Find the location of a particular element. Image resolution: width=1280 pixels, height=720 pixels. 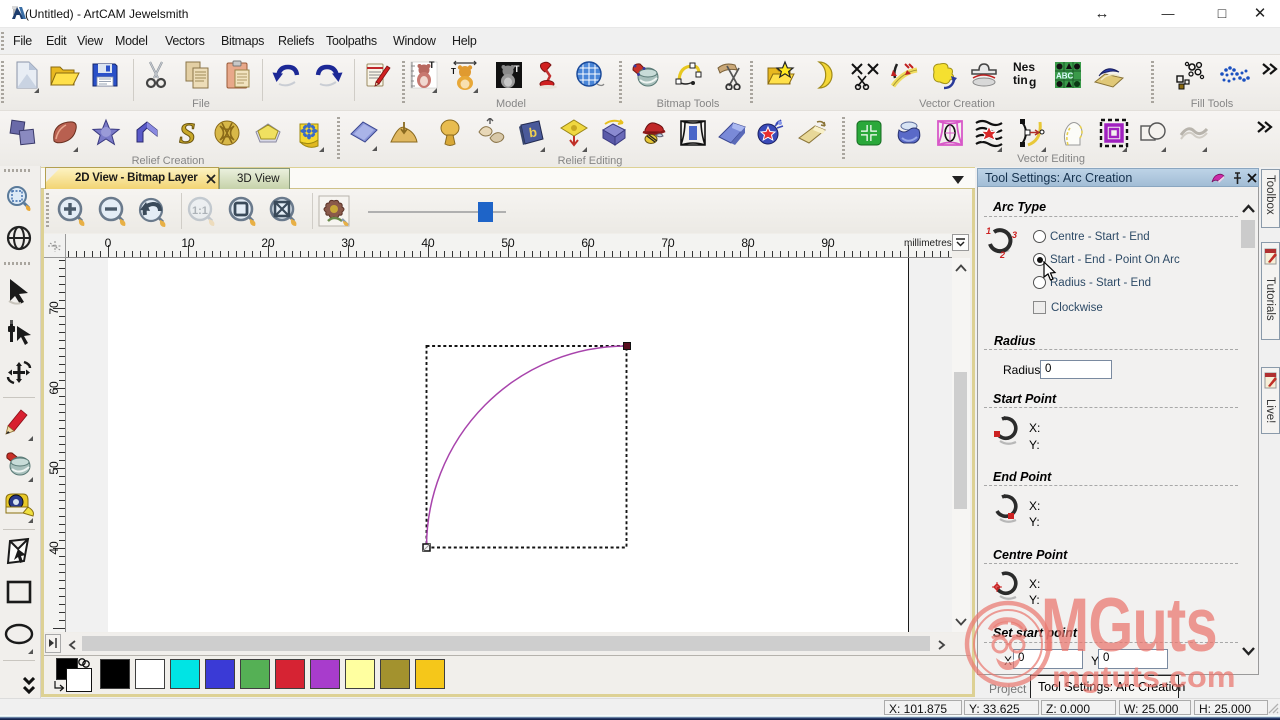

svg-text: 2 is located at coordinates (1002, 255).